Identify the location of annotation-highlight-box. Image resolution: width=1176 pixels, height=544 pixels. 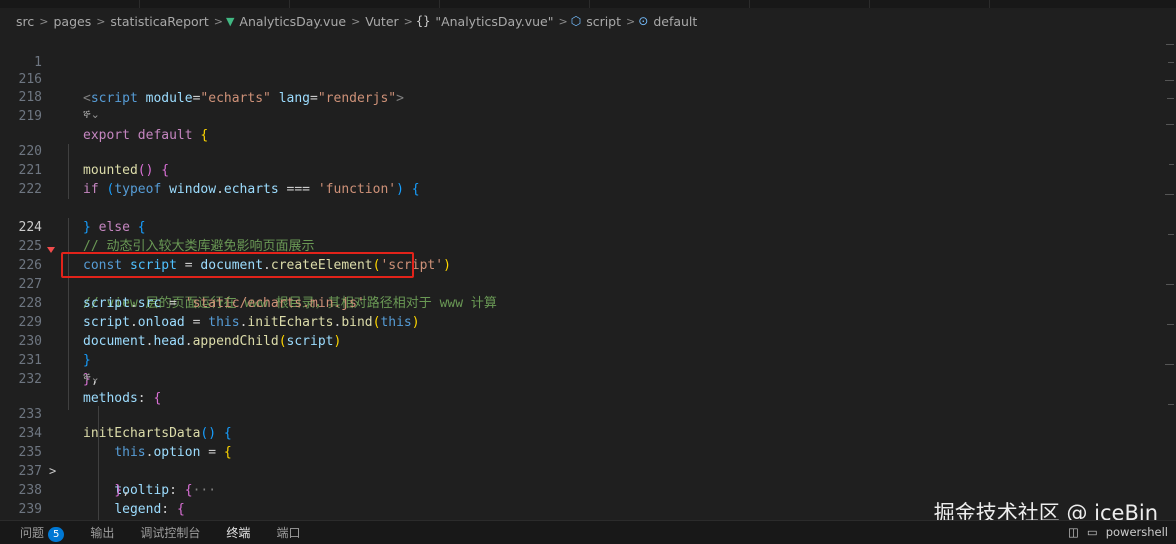
(237, 265).